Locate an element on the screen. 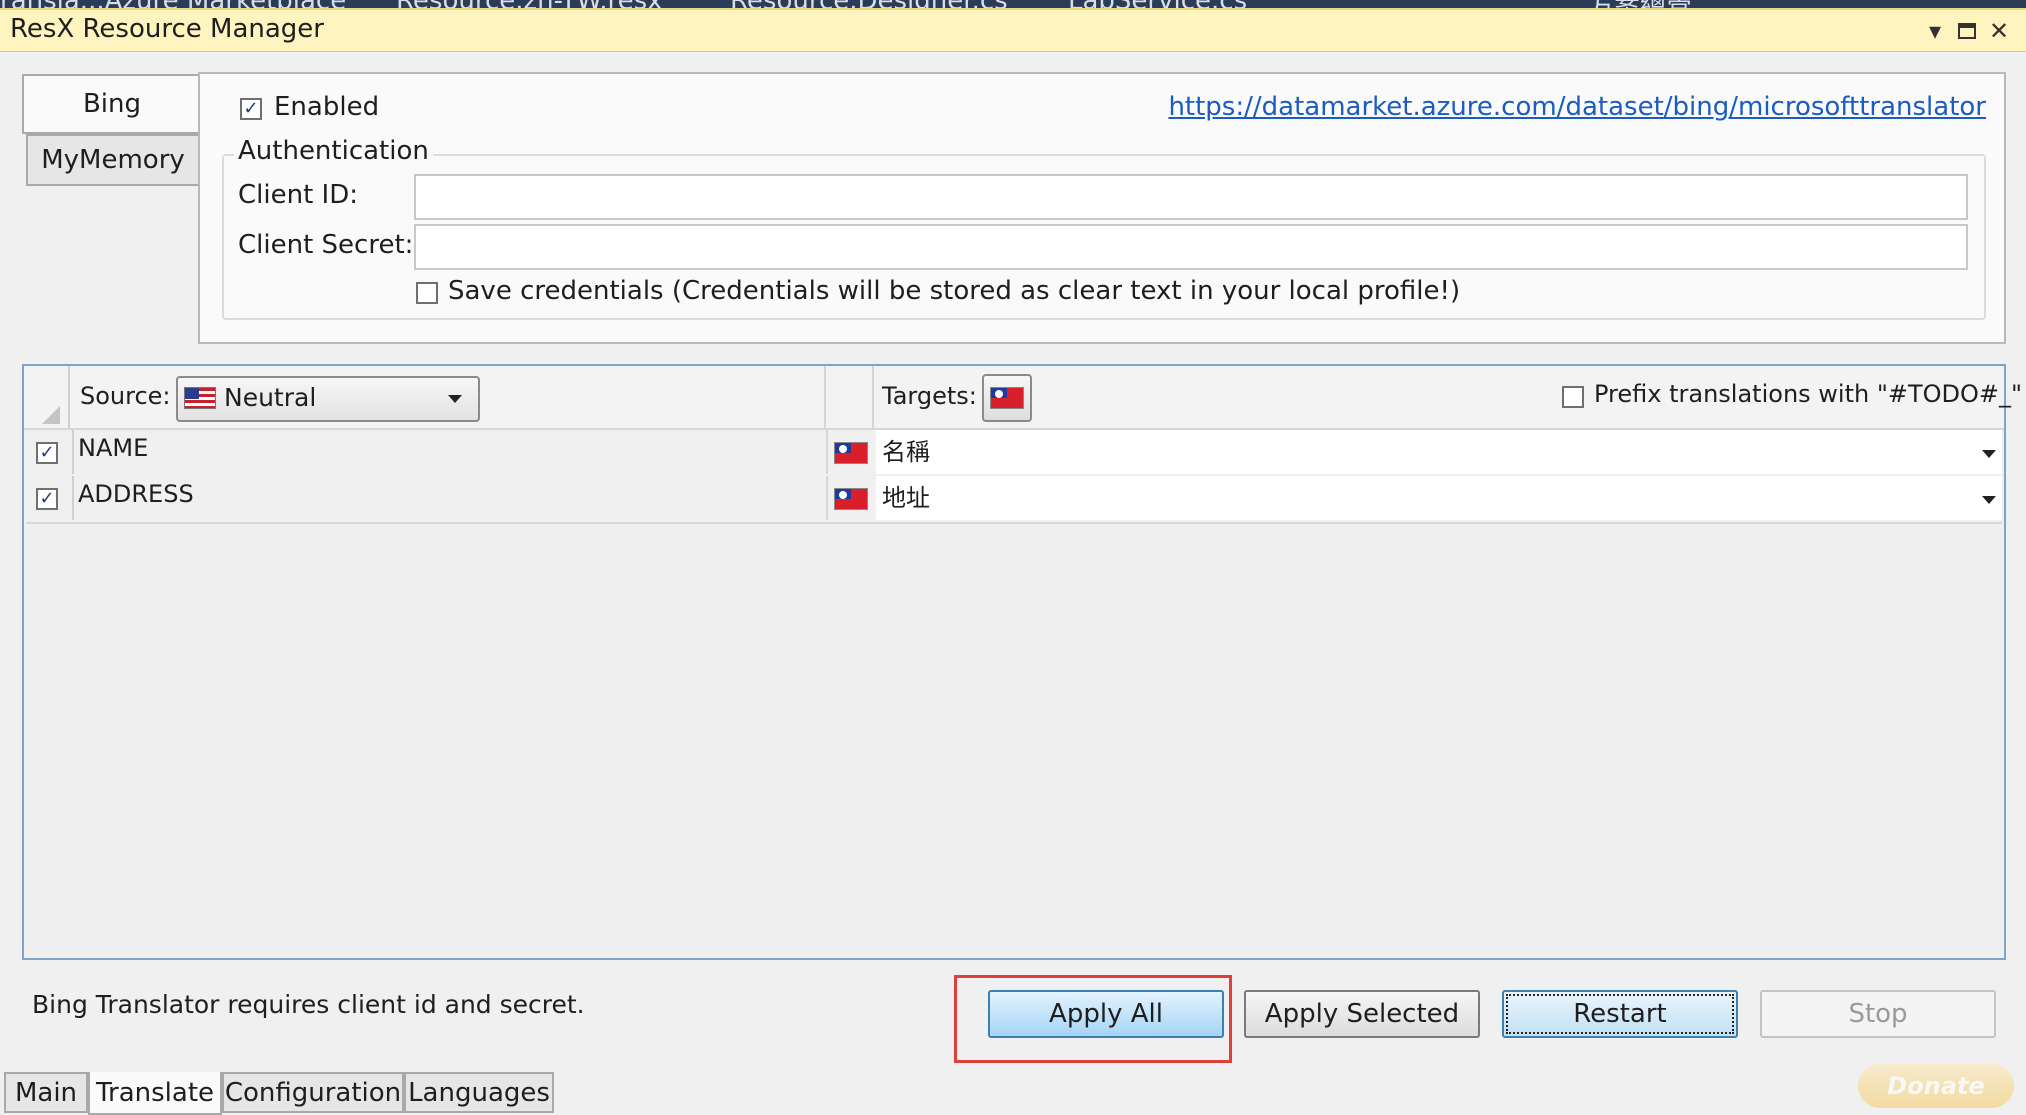 This screenshot has width=2026, height=1115. client-id-label: Client ID: is located at coordinates (298, 195).